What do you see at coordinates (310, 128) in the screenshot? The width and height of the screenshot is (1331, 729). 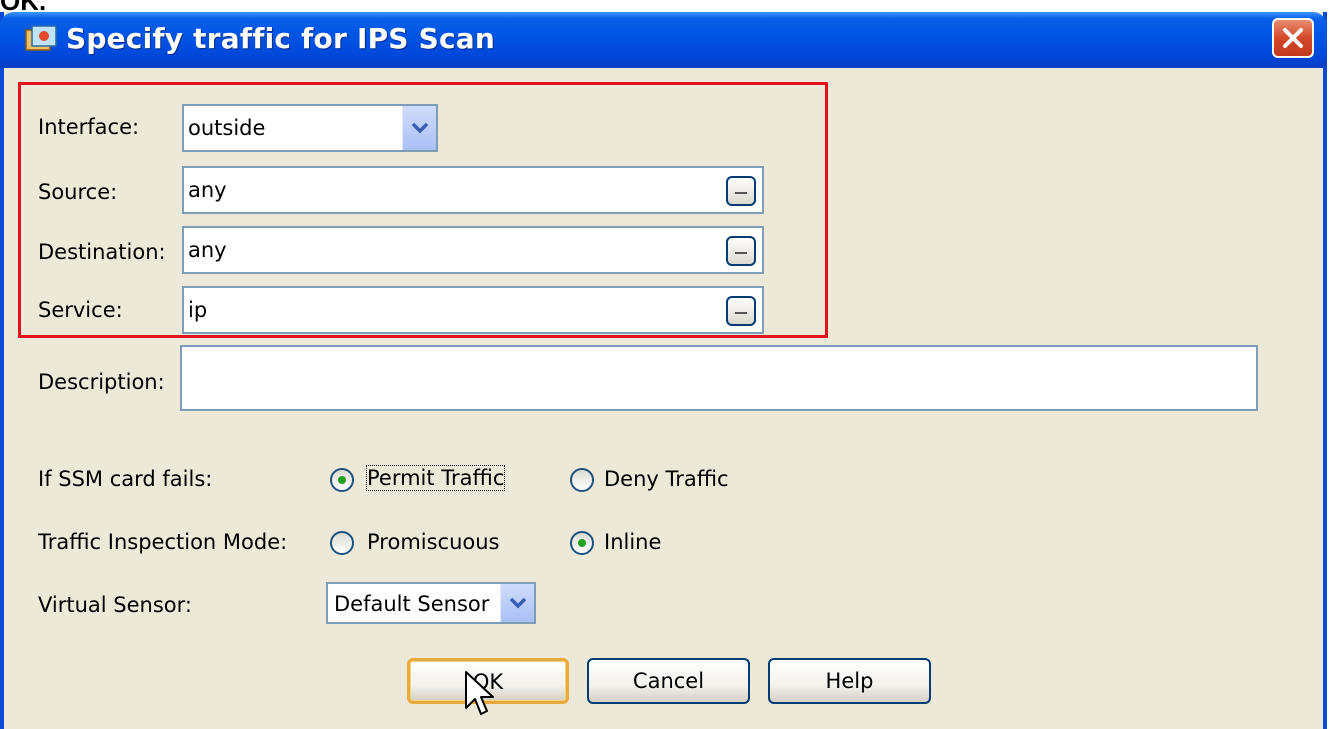 I see `interface-select: outside` at bounding box center [310, 128].